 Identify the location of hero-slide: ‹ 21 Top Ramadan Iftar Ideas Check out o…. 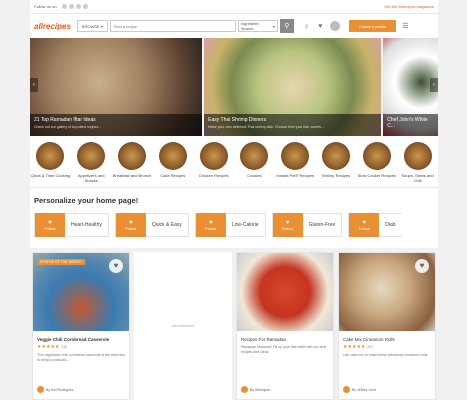
(116, 87).